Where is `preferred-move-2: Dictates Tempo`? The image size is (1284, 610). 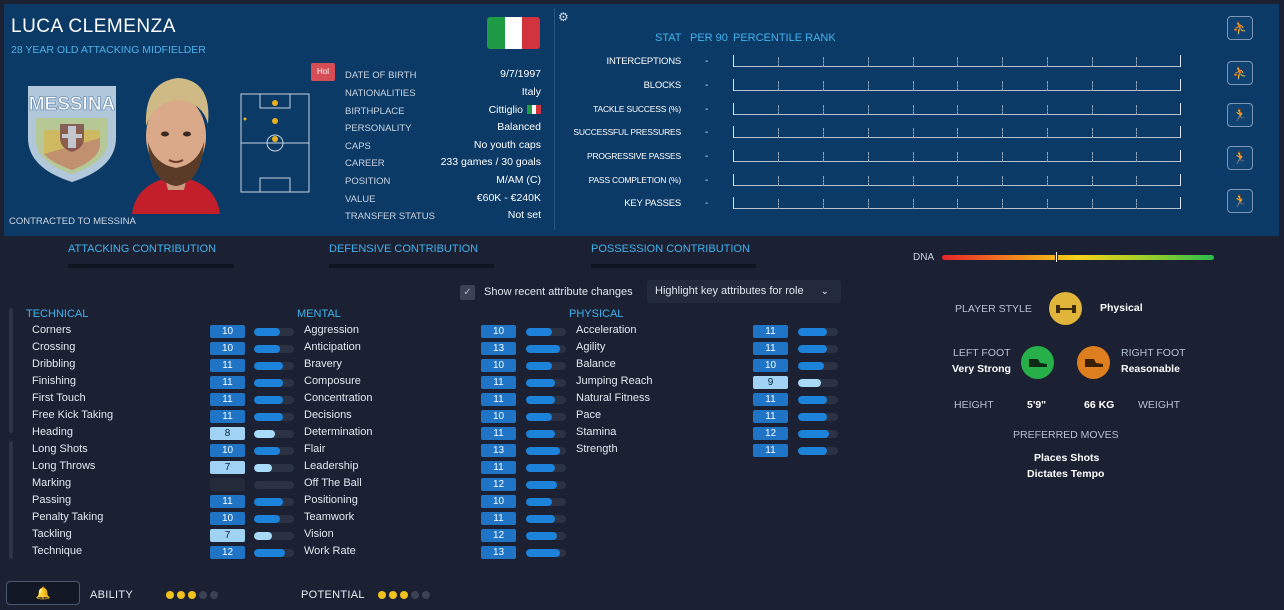
preferred-move-2: Dictates Tempo is located at coordinates (1065, 474).